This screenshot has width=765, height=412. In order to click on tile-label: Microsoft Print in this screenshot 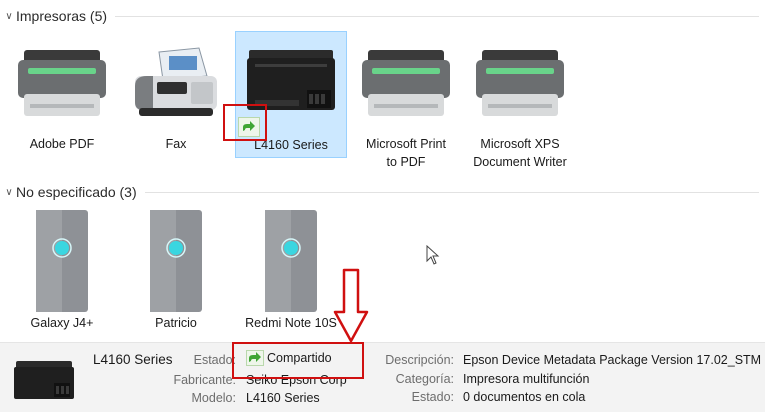, I will do `click(406, 144)`.